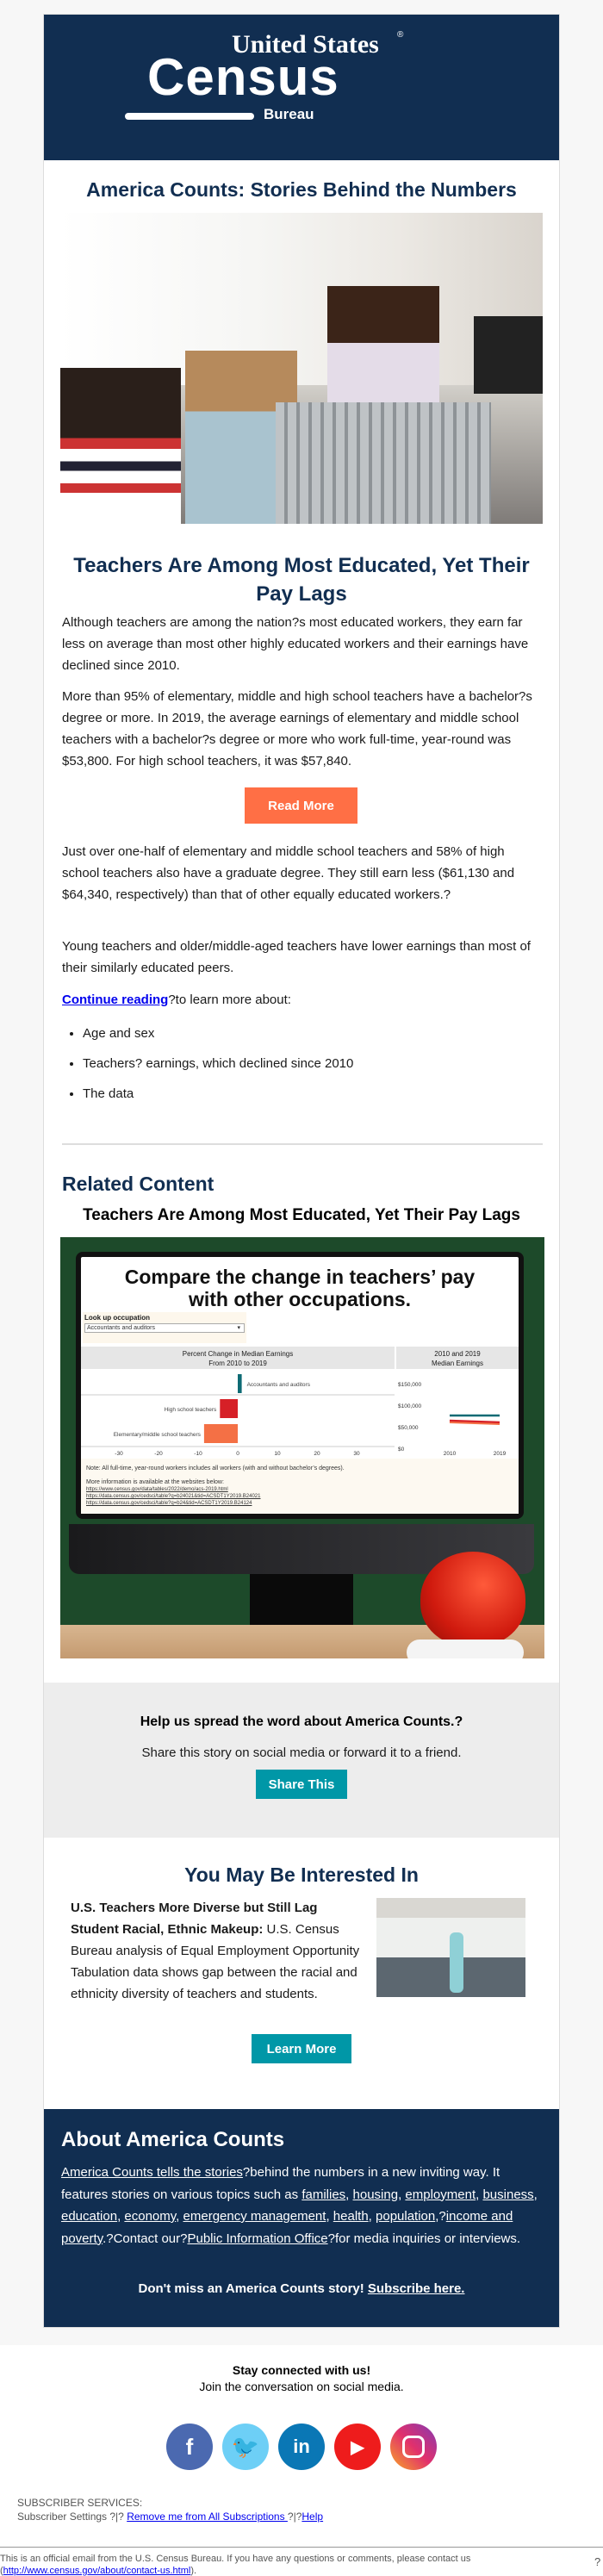  What do you see at coordinates (158, 1454) in the screenshot?
I see `x-tick-label: -20` at bounding box center [158, 1454].